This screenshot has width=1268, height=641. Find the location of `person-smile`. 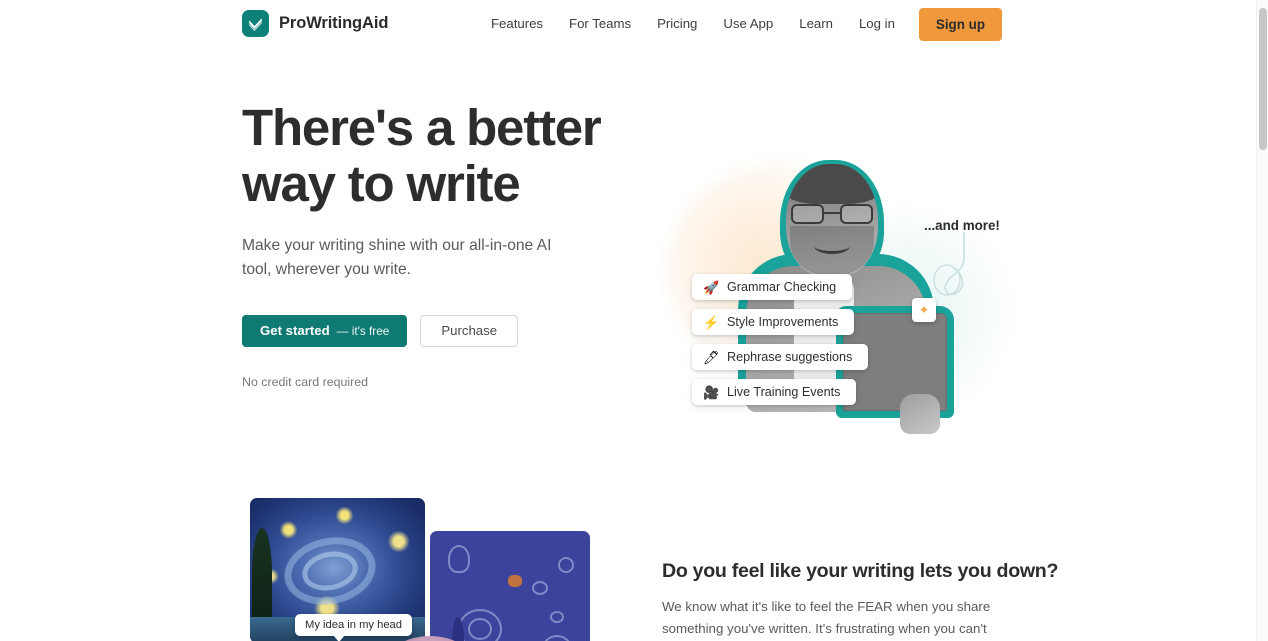

person-smile is located at coordinates (832, 246).